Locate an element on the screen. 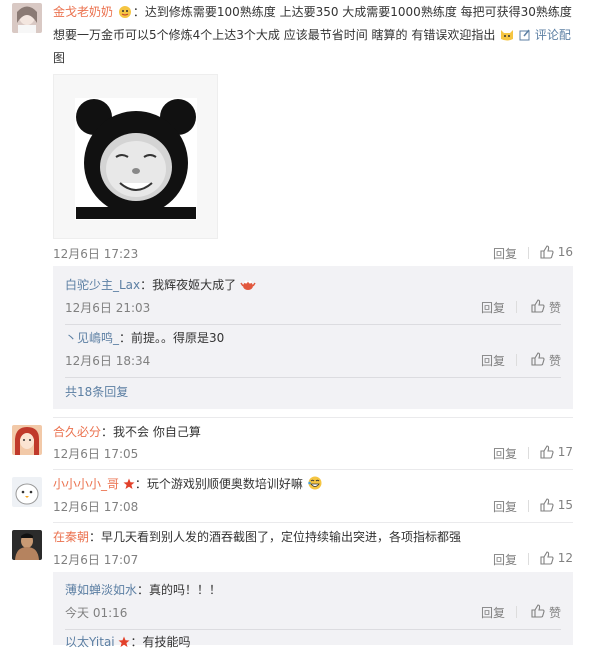  reply-username-link: 以太Yitai is located at coordinates (90, 642).